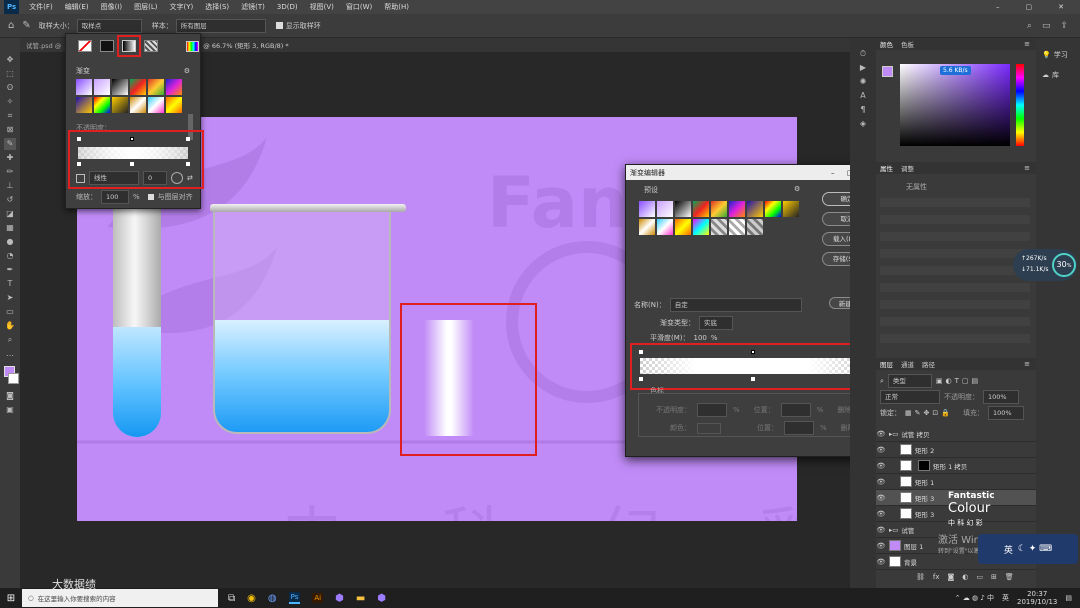  Describe the element at coordinates (1046, 26) in the screenshot. I see `workspace-icon: ▭` at that location.